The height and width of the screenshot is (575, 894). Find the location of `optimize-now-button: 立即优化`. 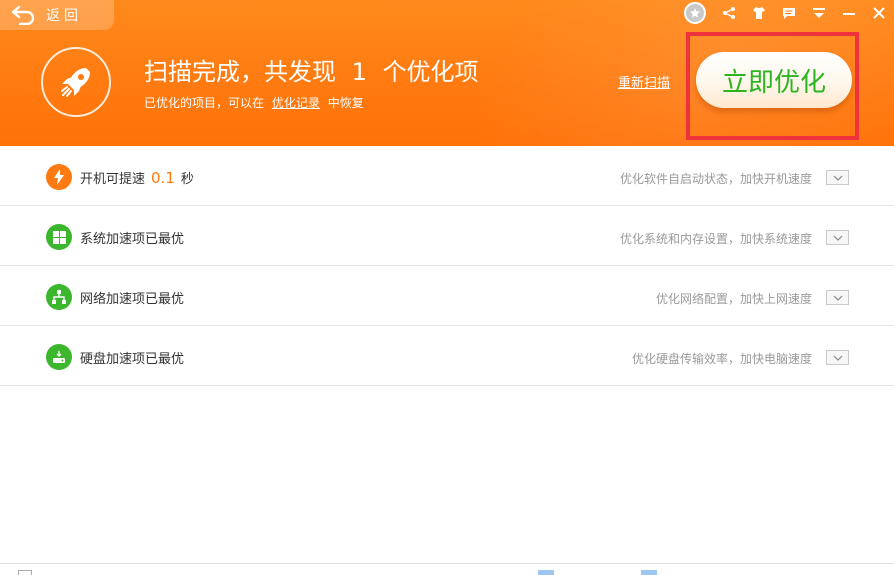

optimize-now-button: 立即优化 is located at coordinates (774, 80).